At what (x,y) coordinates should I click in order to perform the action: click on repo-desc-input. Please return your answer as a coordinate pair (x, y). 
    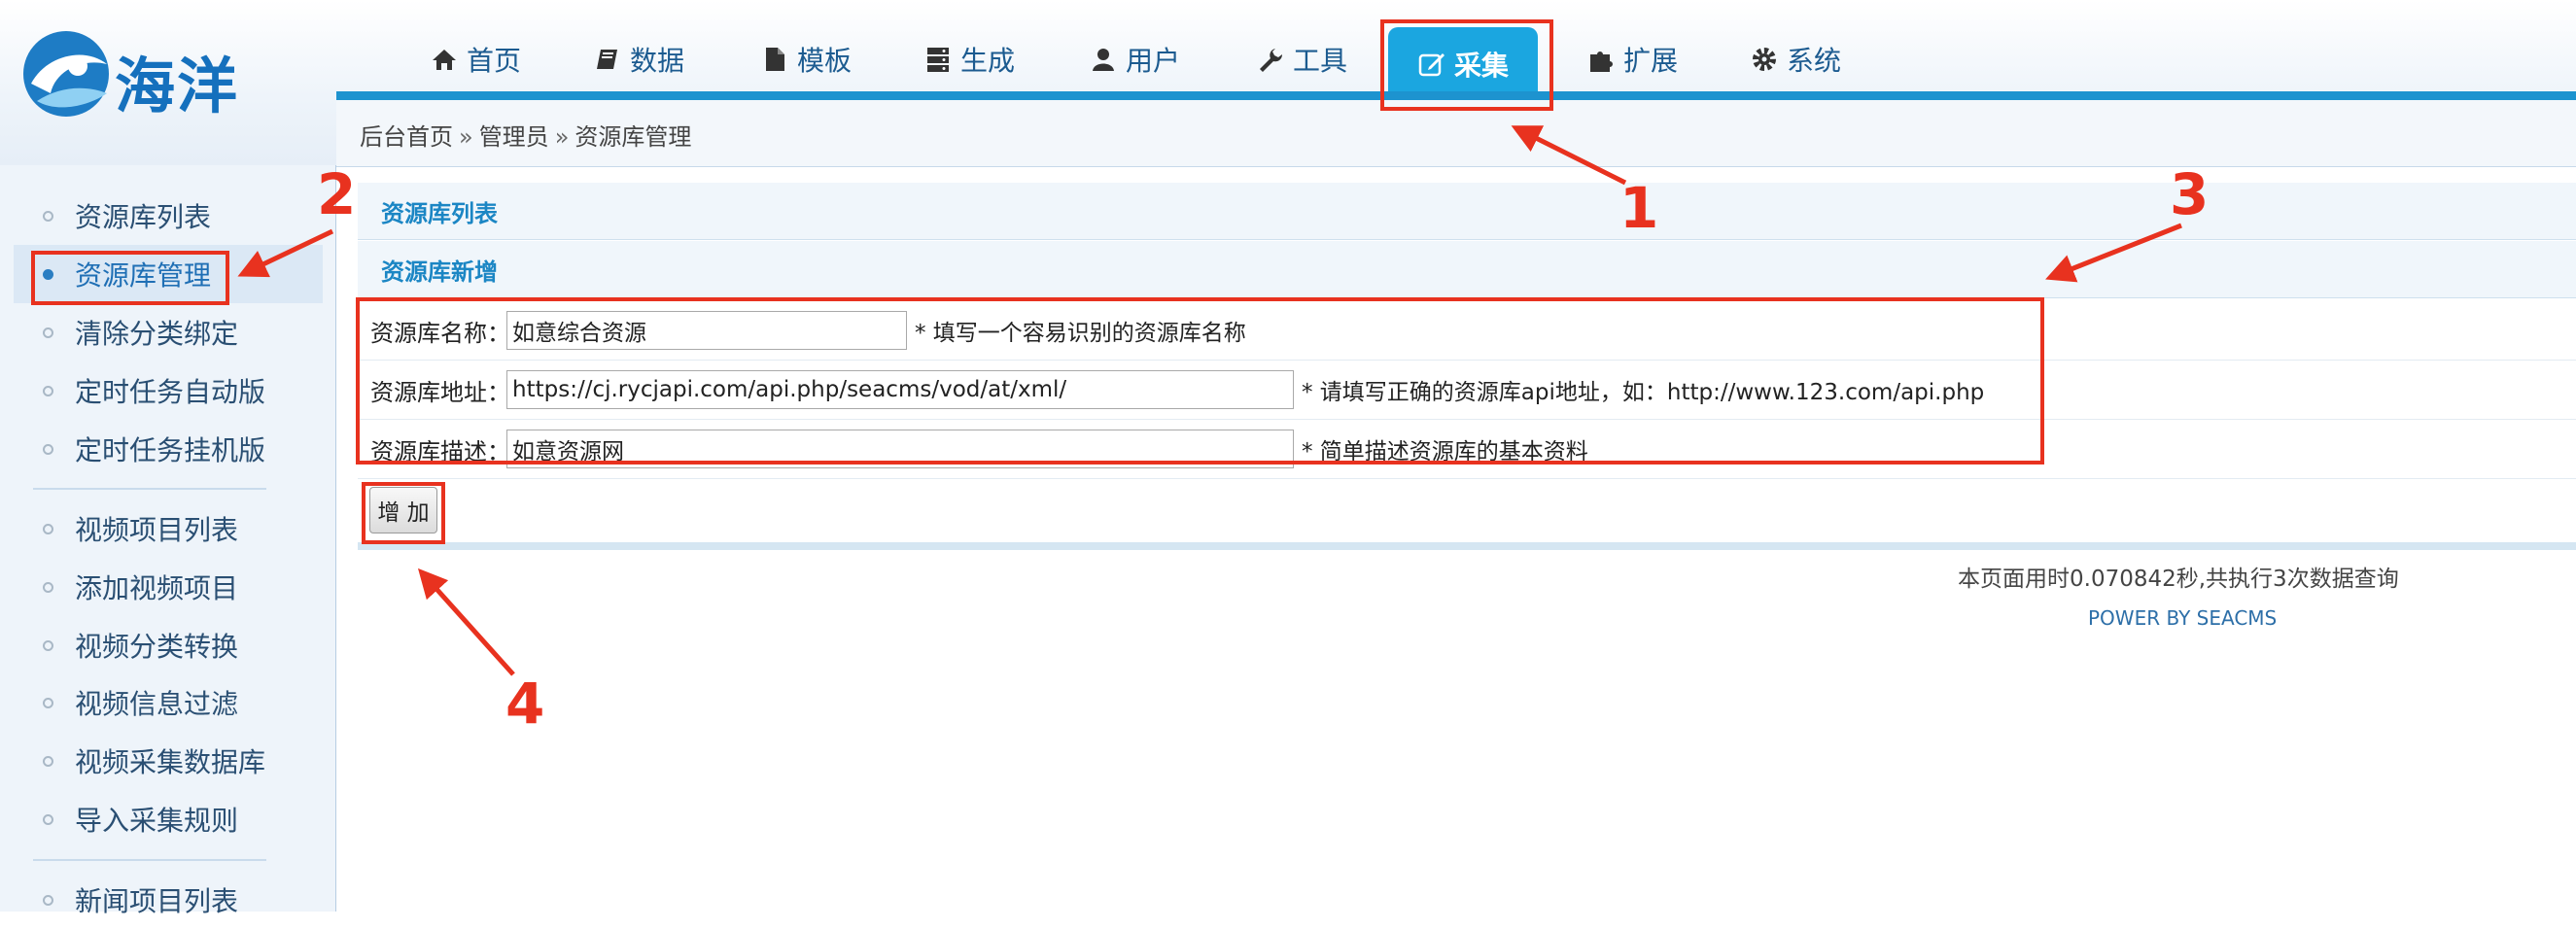
    Looking at the image, I should click on (900, 449).